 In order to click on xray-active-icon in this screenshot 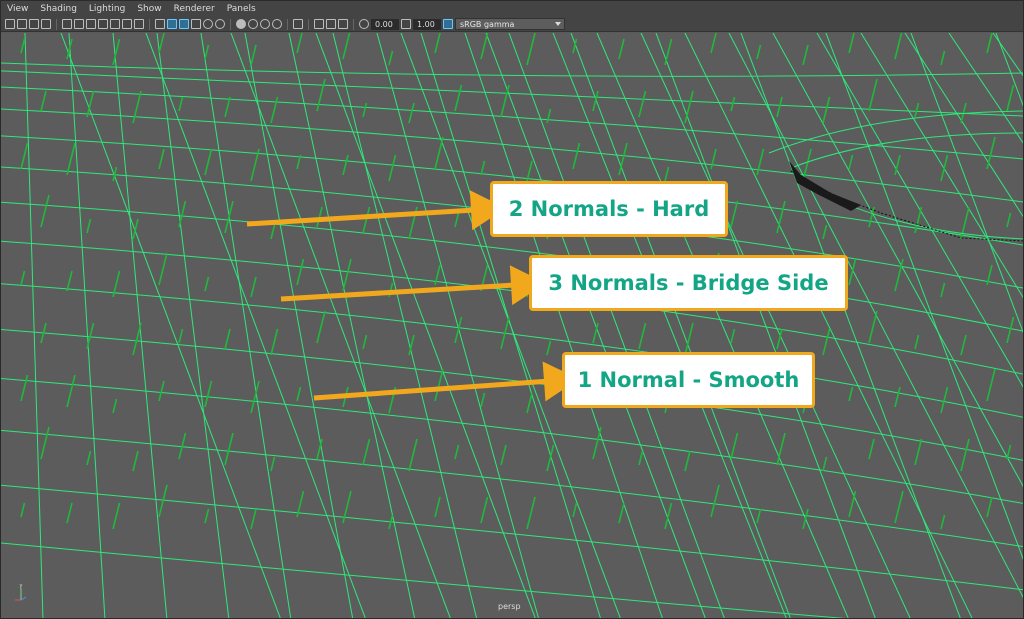, I will do `click(331, 24)`.